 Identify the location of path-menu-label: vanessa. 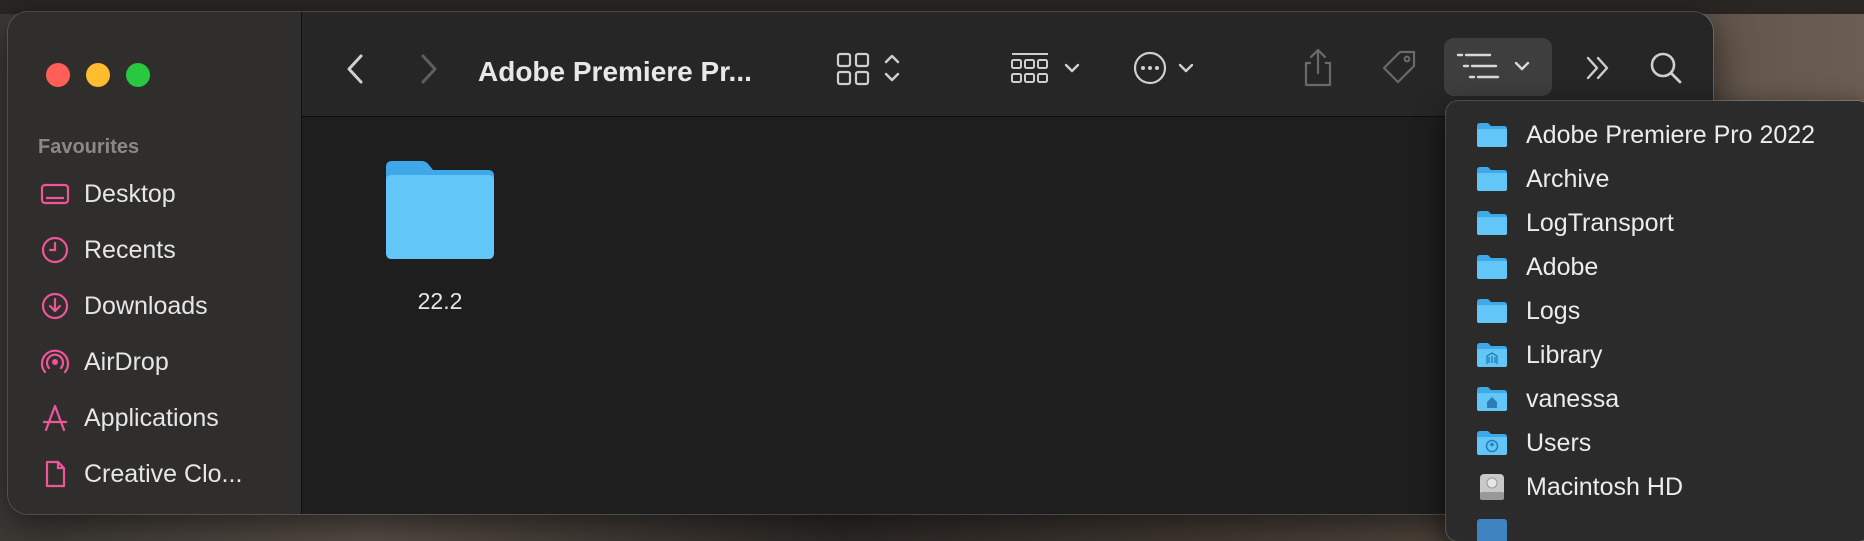
(1573, 398).